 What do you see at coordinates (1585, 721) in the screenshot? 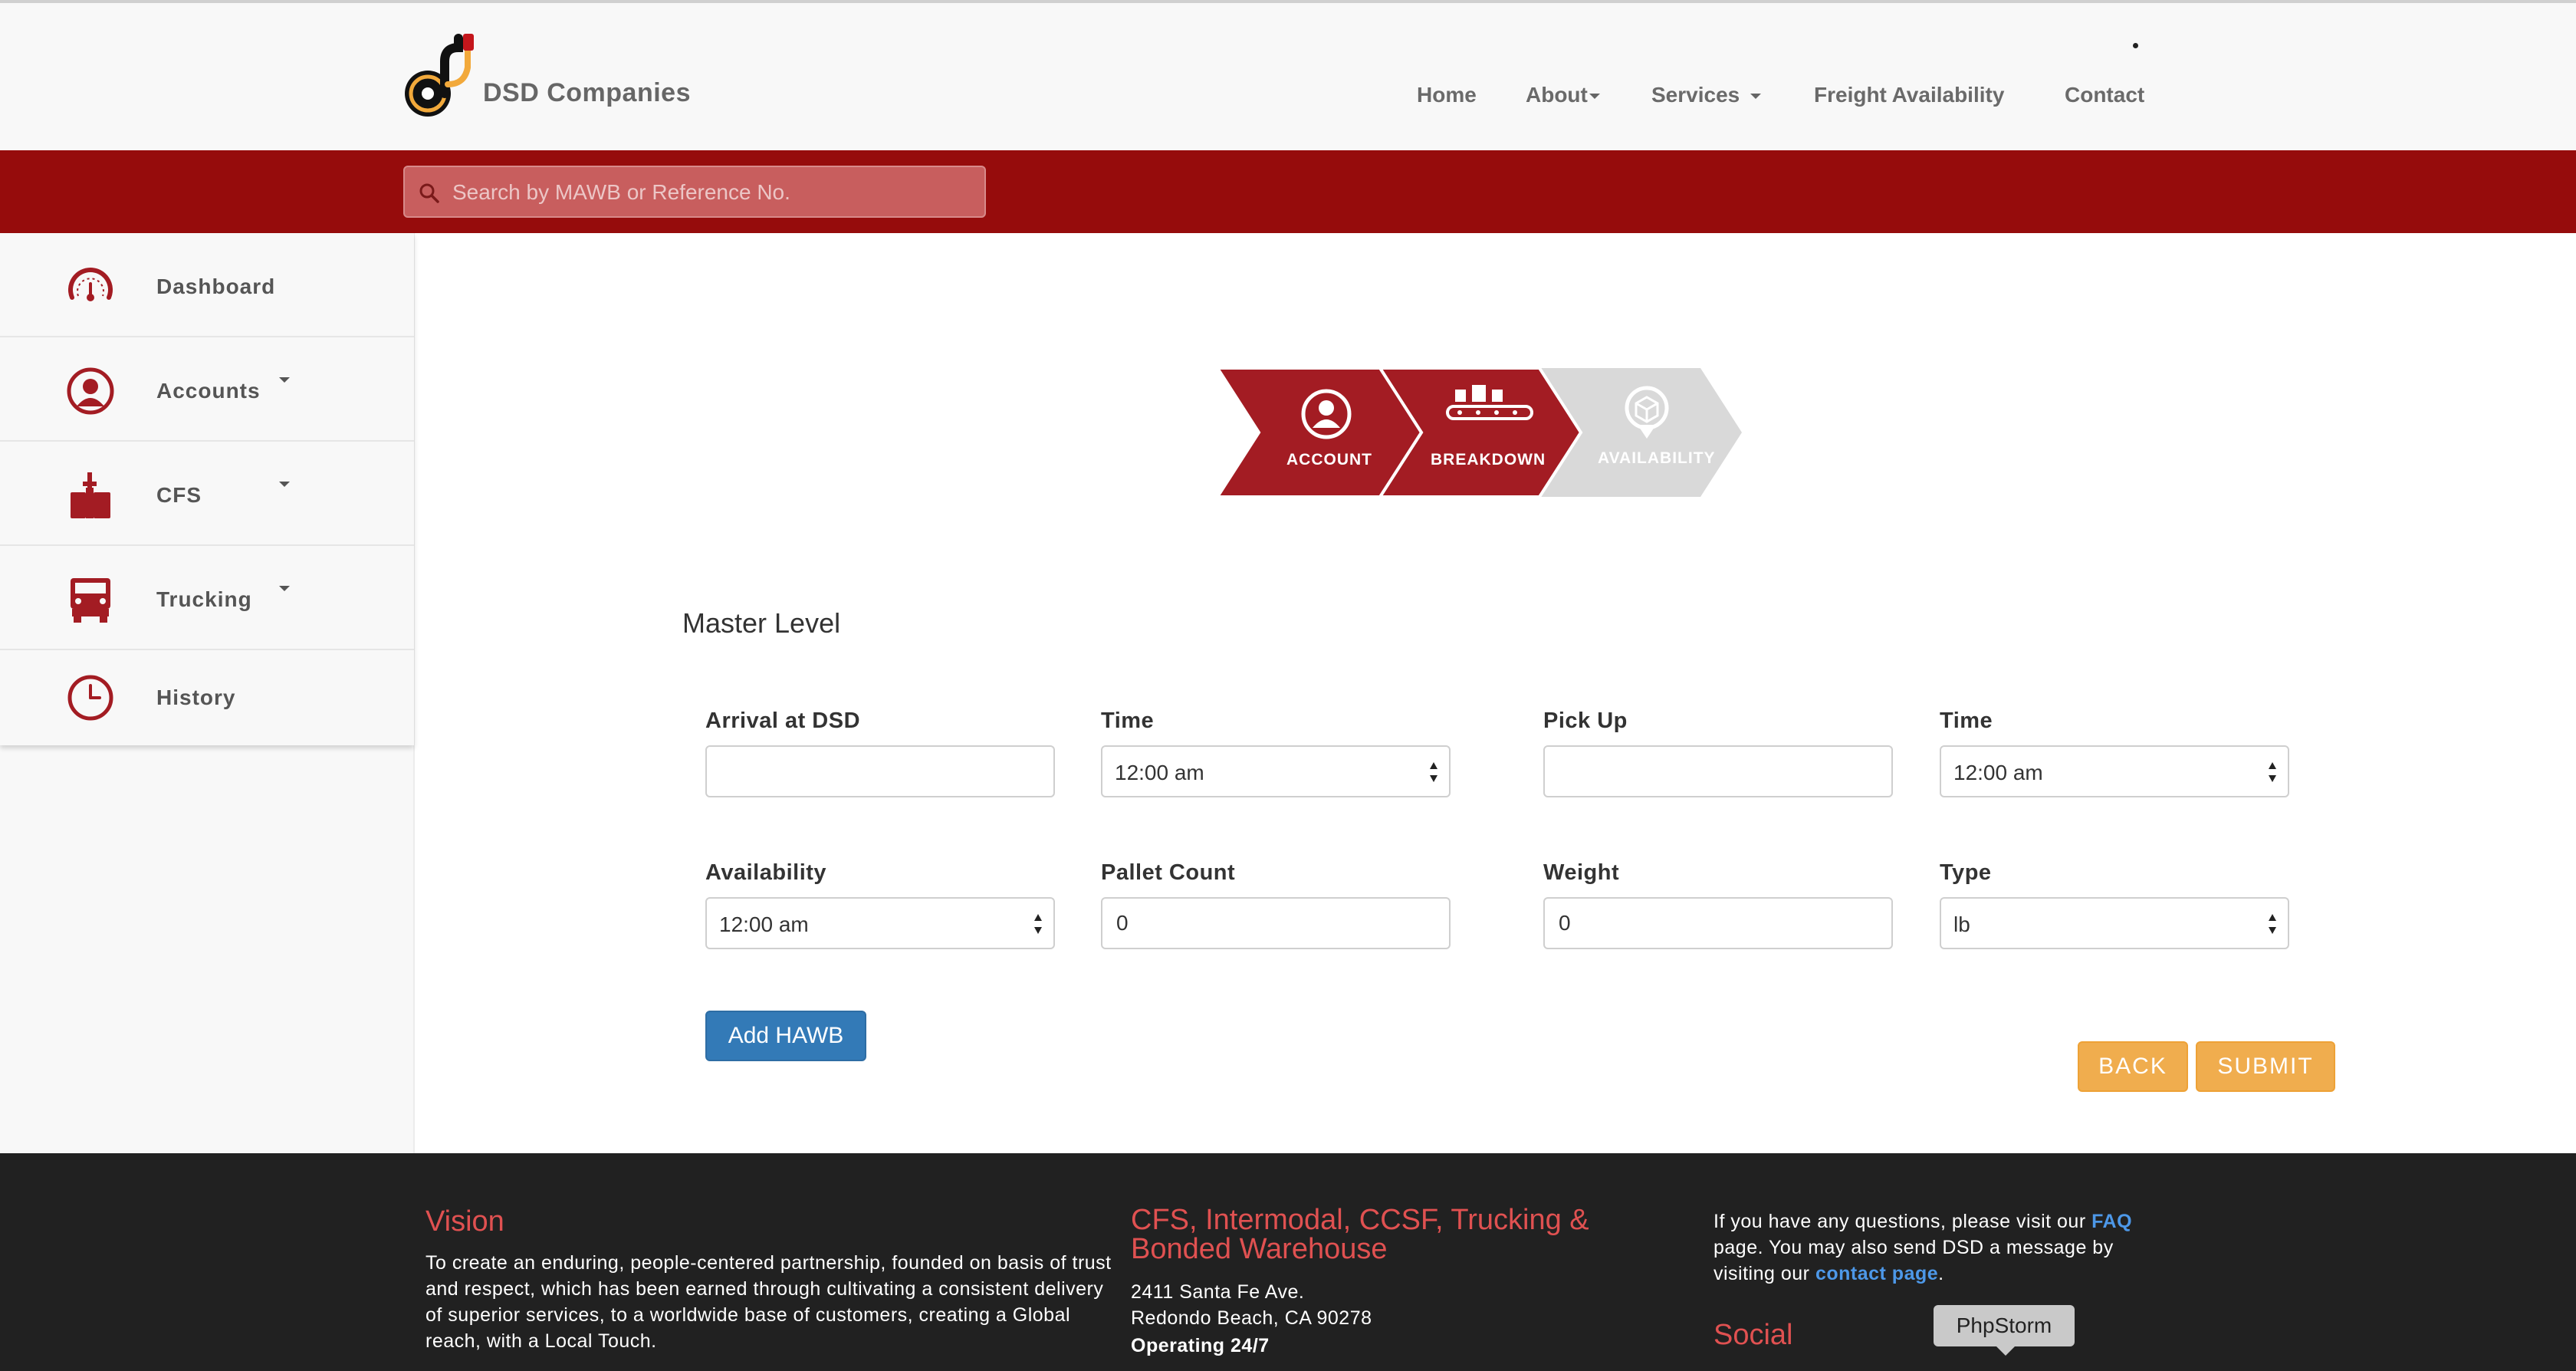
I see `pickup-label: Pick Up` at bounding box center [1585, 721].